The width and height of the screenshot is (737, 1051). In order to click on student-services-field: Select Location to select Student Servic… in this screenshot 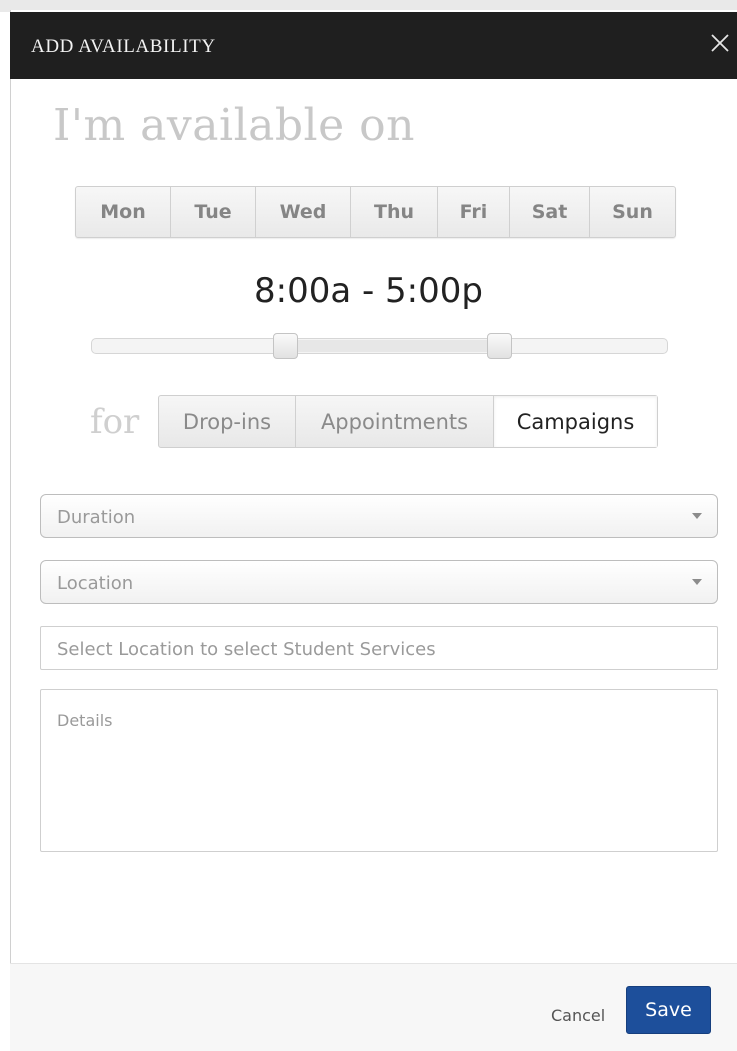, I will do `click(379, 648)`.